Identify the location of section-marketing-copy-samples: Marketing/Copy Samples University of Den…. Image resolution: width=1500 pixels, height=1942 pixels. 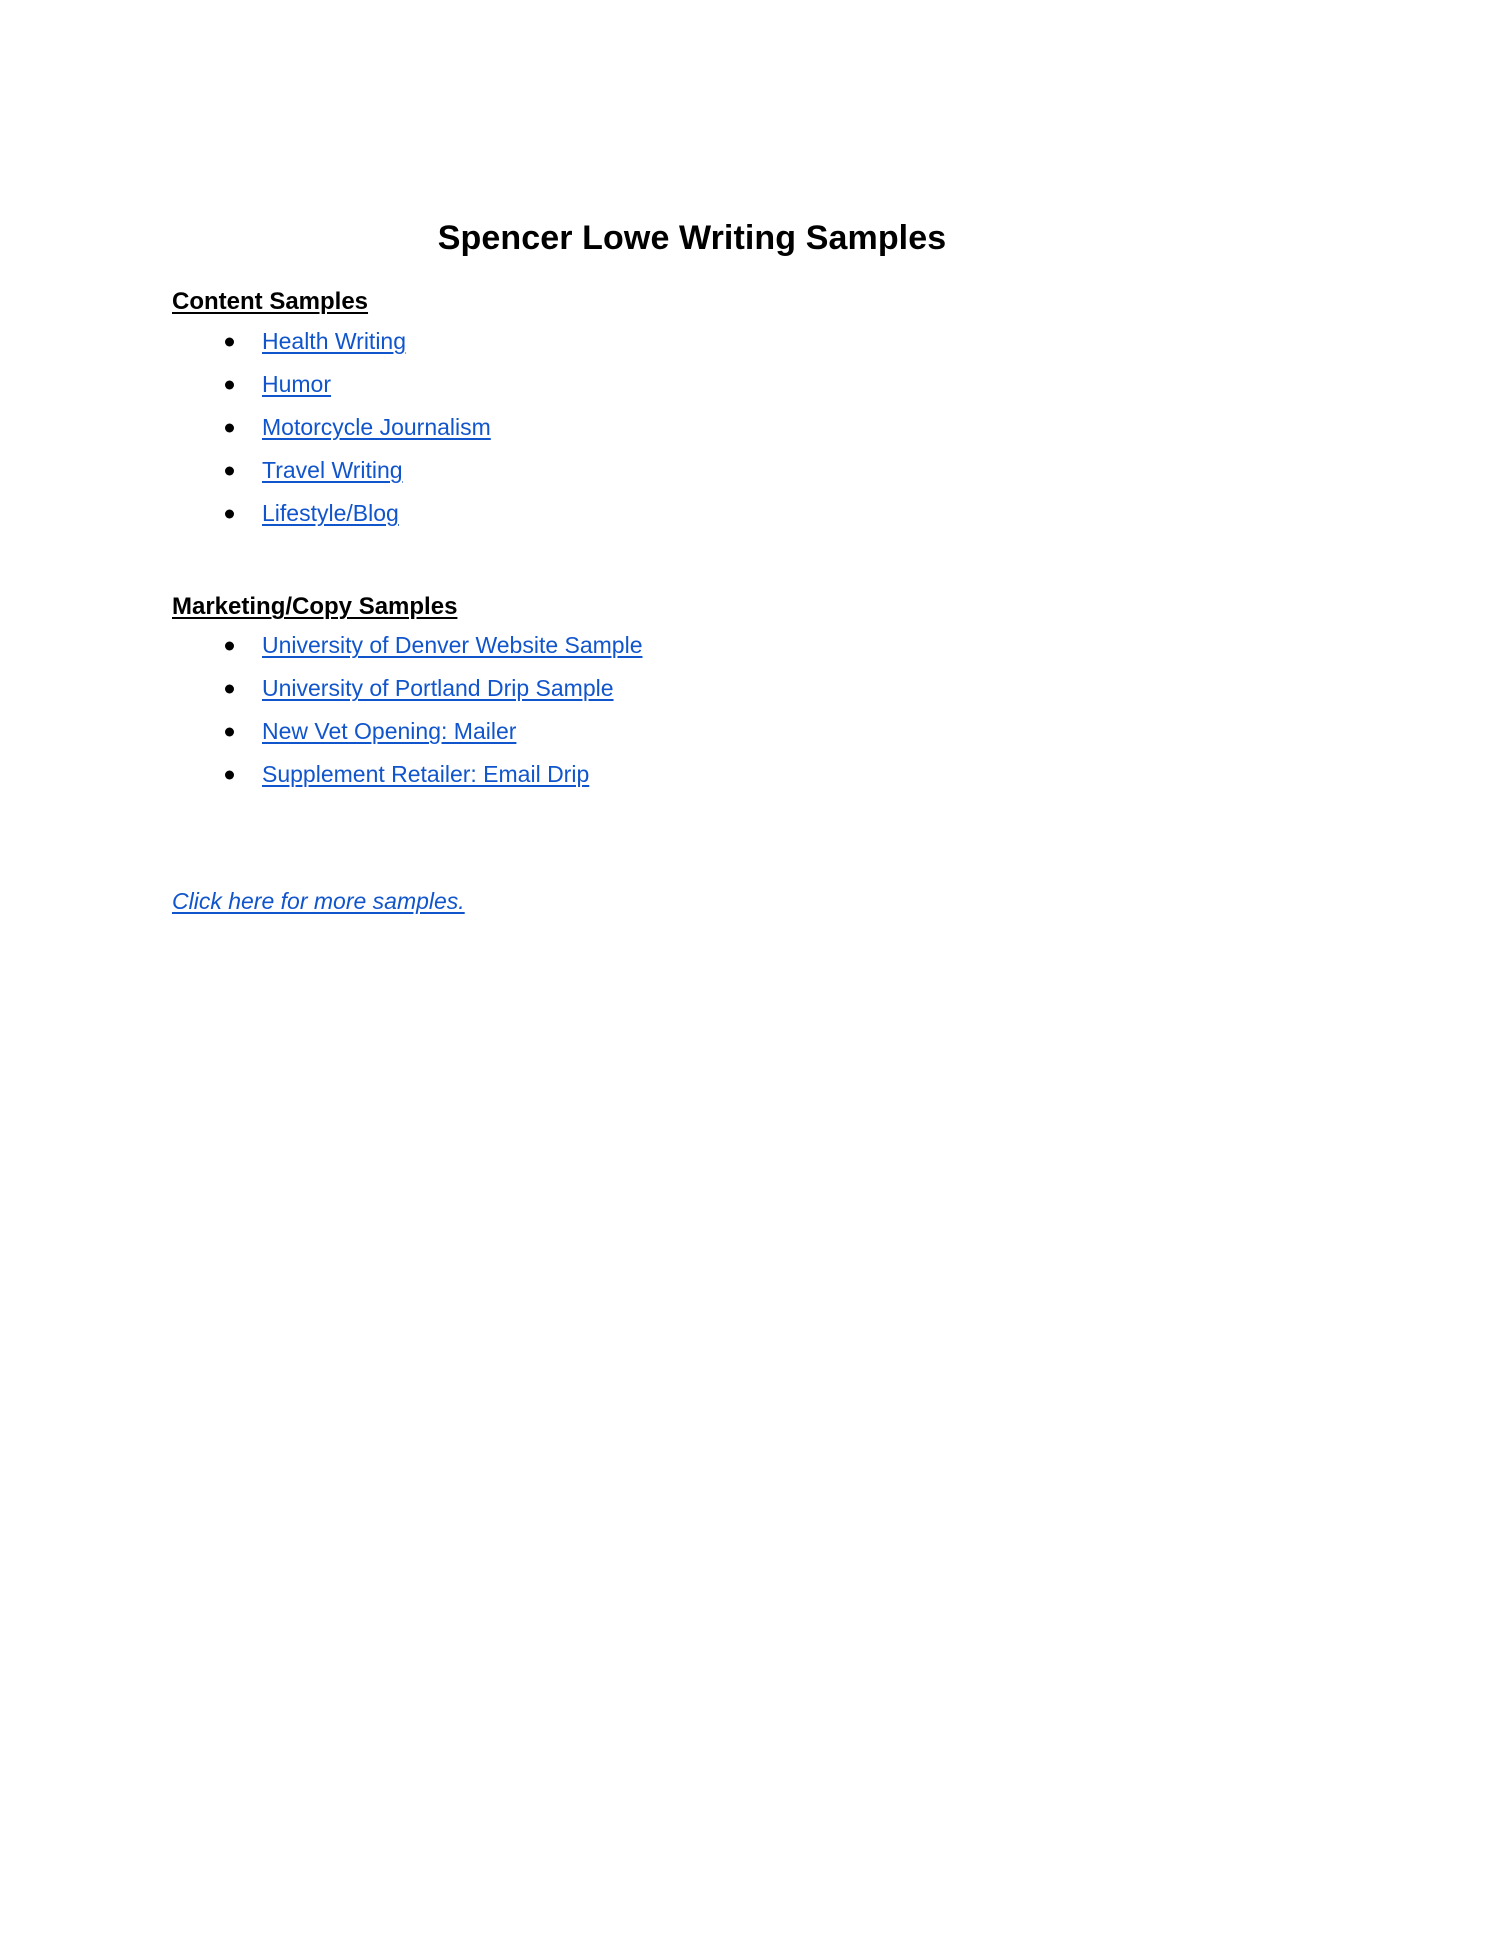
(752, 694).